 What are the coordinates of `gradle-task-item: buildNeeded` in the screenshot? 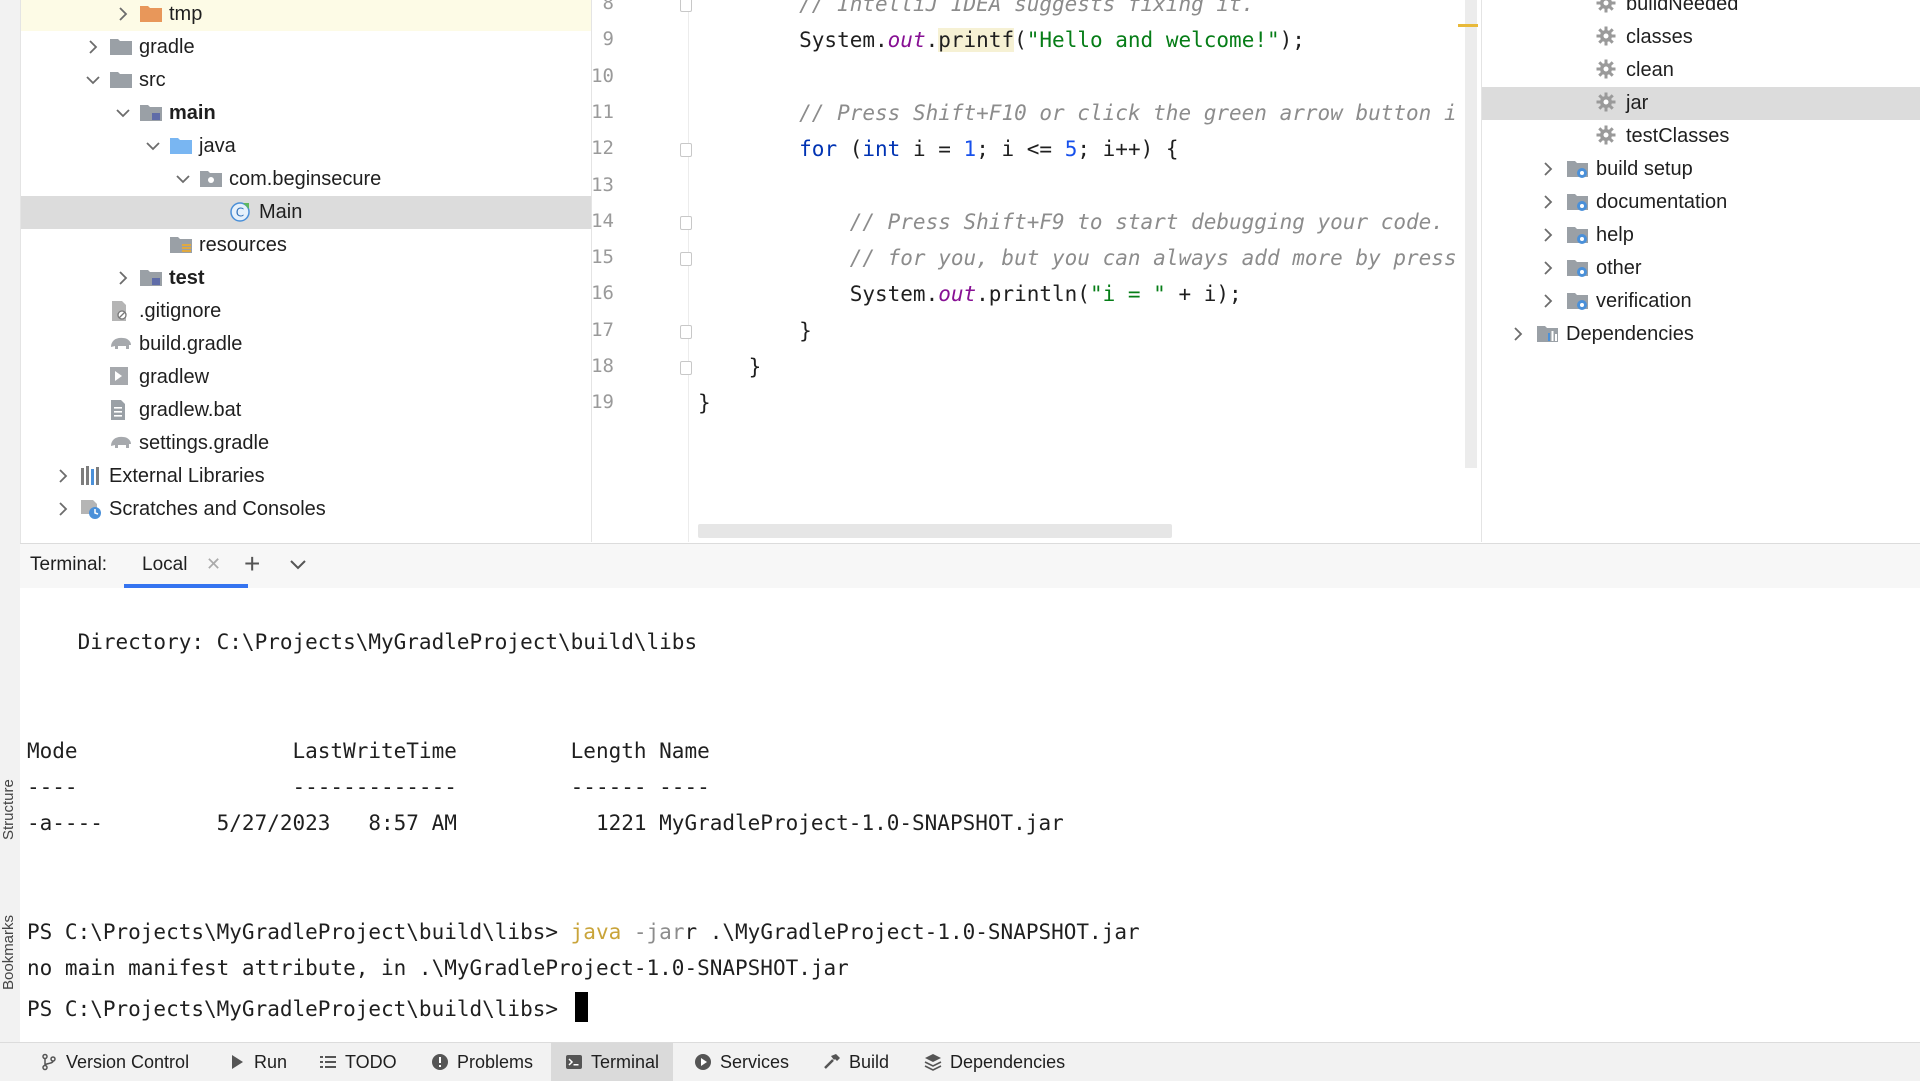 It's located at (1701, 10).